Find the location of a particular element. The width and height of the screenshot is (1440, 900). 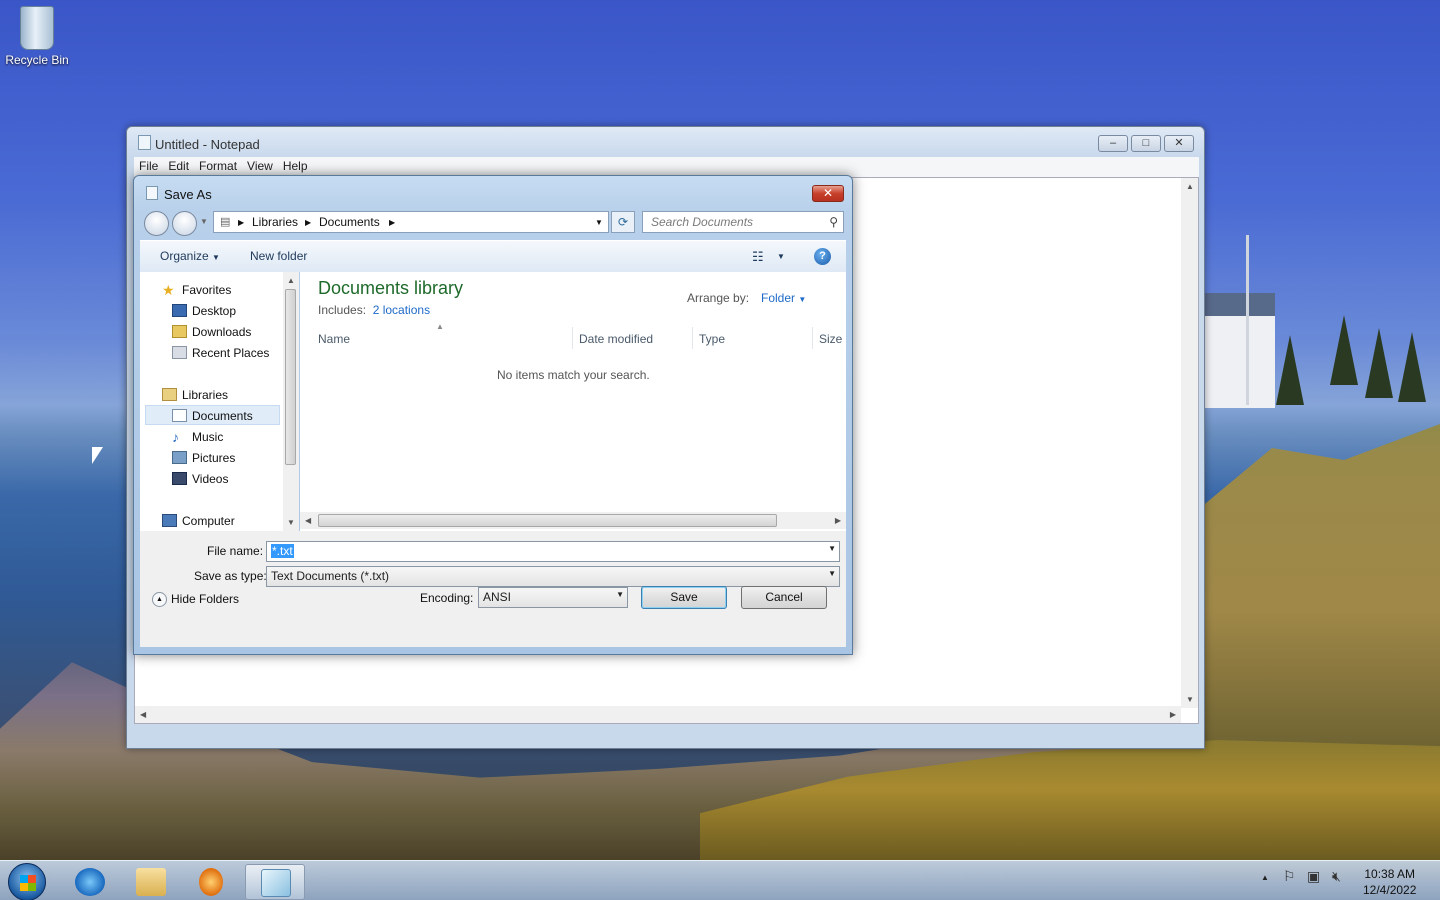

taskbar-media-player is located at coordinates (211, 882).